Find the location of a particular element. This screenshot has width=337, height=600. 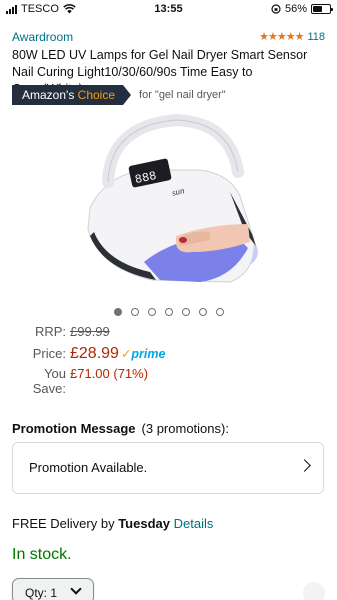

delivery-info: FREE Delivery by Tuesday Details is located at coordinates (112, 523).